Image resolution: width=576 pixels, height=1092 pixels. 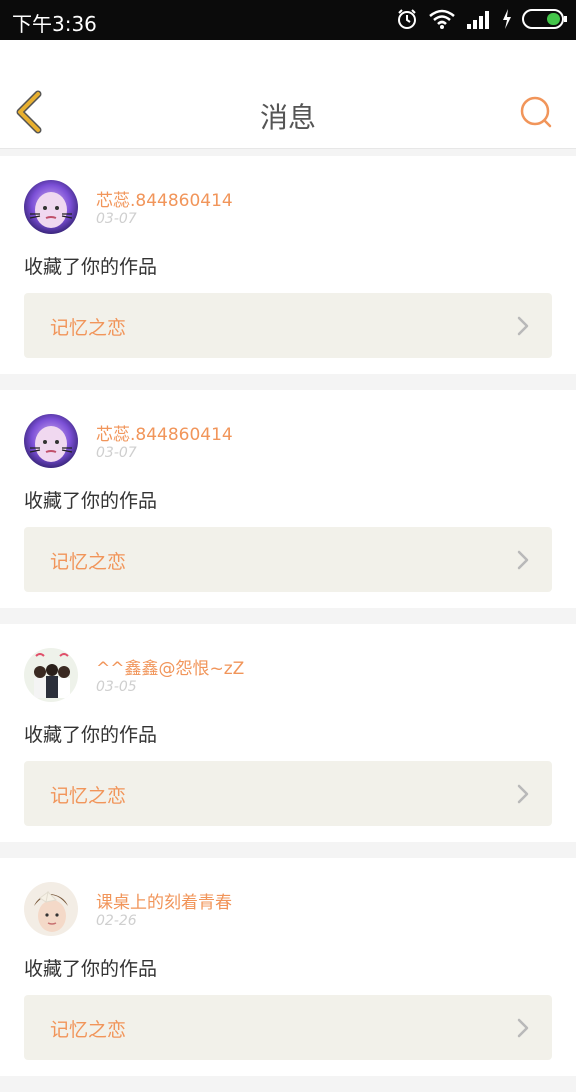 What do you see at coordinates (164, 900) in the screenshot?
I see `username: 课桌上的刻着青春` at bounding box center [164, 900].